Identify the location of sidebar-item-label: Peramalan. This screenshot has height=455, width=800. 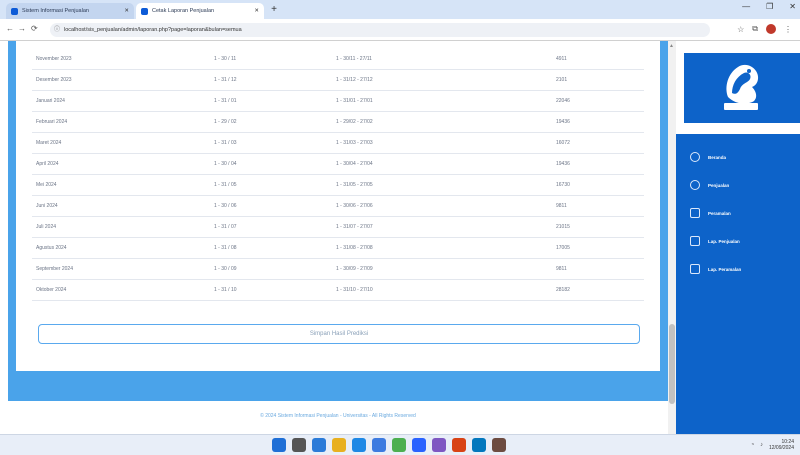
(719, 213).